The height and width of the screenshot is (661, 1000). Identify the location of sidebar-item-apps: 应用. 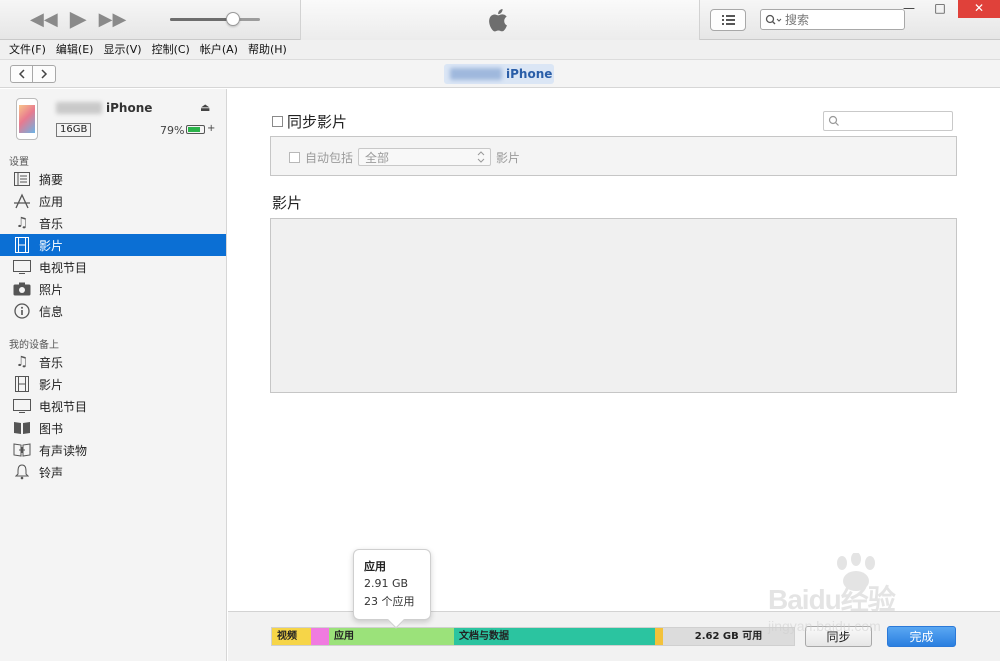
(113, 201).